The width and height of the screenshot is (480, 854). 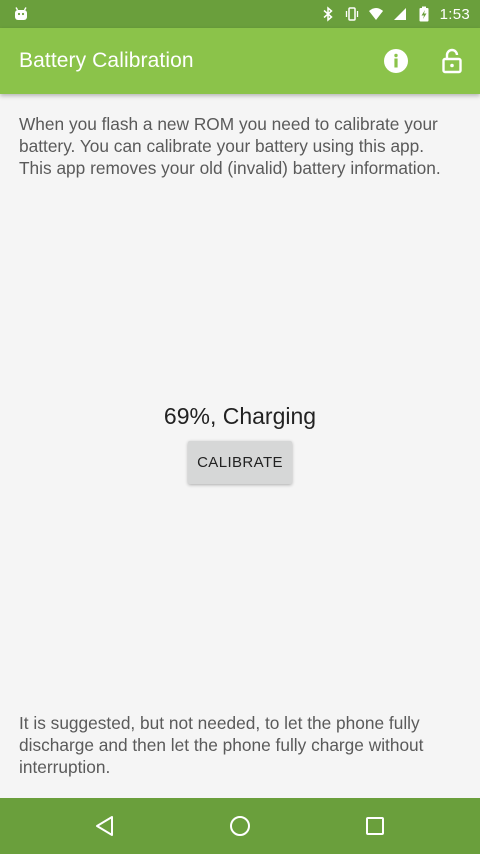 What do you see at coordinates (424, 14) in the screenshot?
I see `battery-charging-icon` at bounding box center [424, 14].